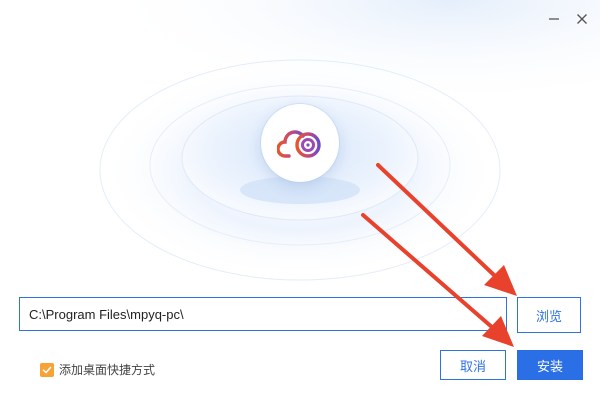 Image resolution: width=600 pixels, height=400 pixels. I want to click on minimize-icon, so click(554, 19).